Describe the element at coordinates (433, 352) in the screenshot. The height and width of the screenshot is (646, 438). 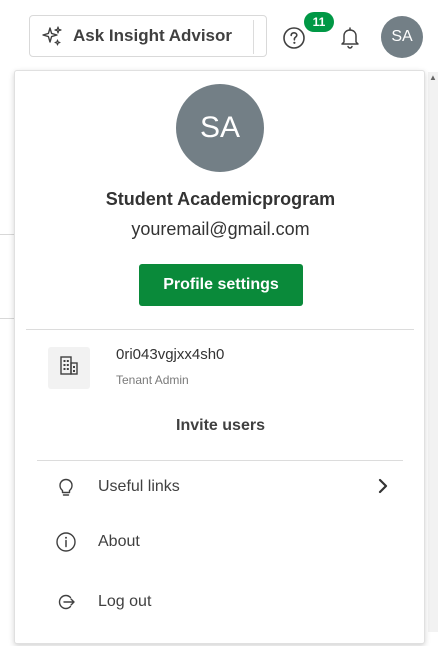
I see `scrollbar` at that location.